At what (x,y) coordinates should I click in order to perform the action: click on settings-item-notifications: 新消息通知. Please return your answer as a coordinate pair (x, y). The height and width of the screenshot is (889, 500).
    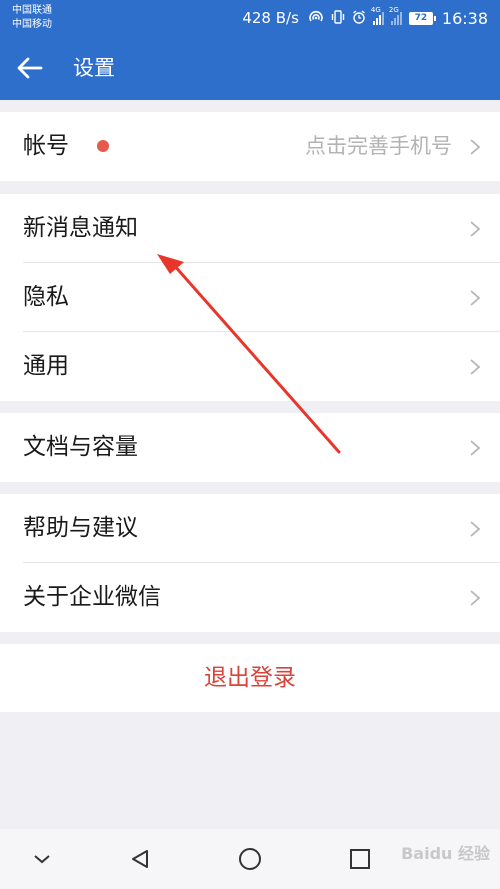
    Looking at the image, I should click on (250, 228).